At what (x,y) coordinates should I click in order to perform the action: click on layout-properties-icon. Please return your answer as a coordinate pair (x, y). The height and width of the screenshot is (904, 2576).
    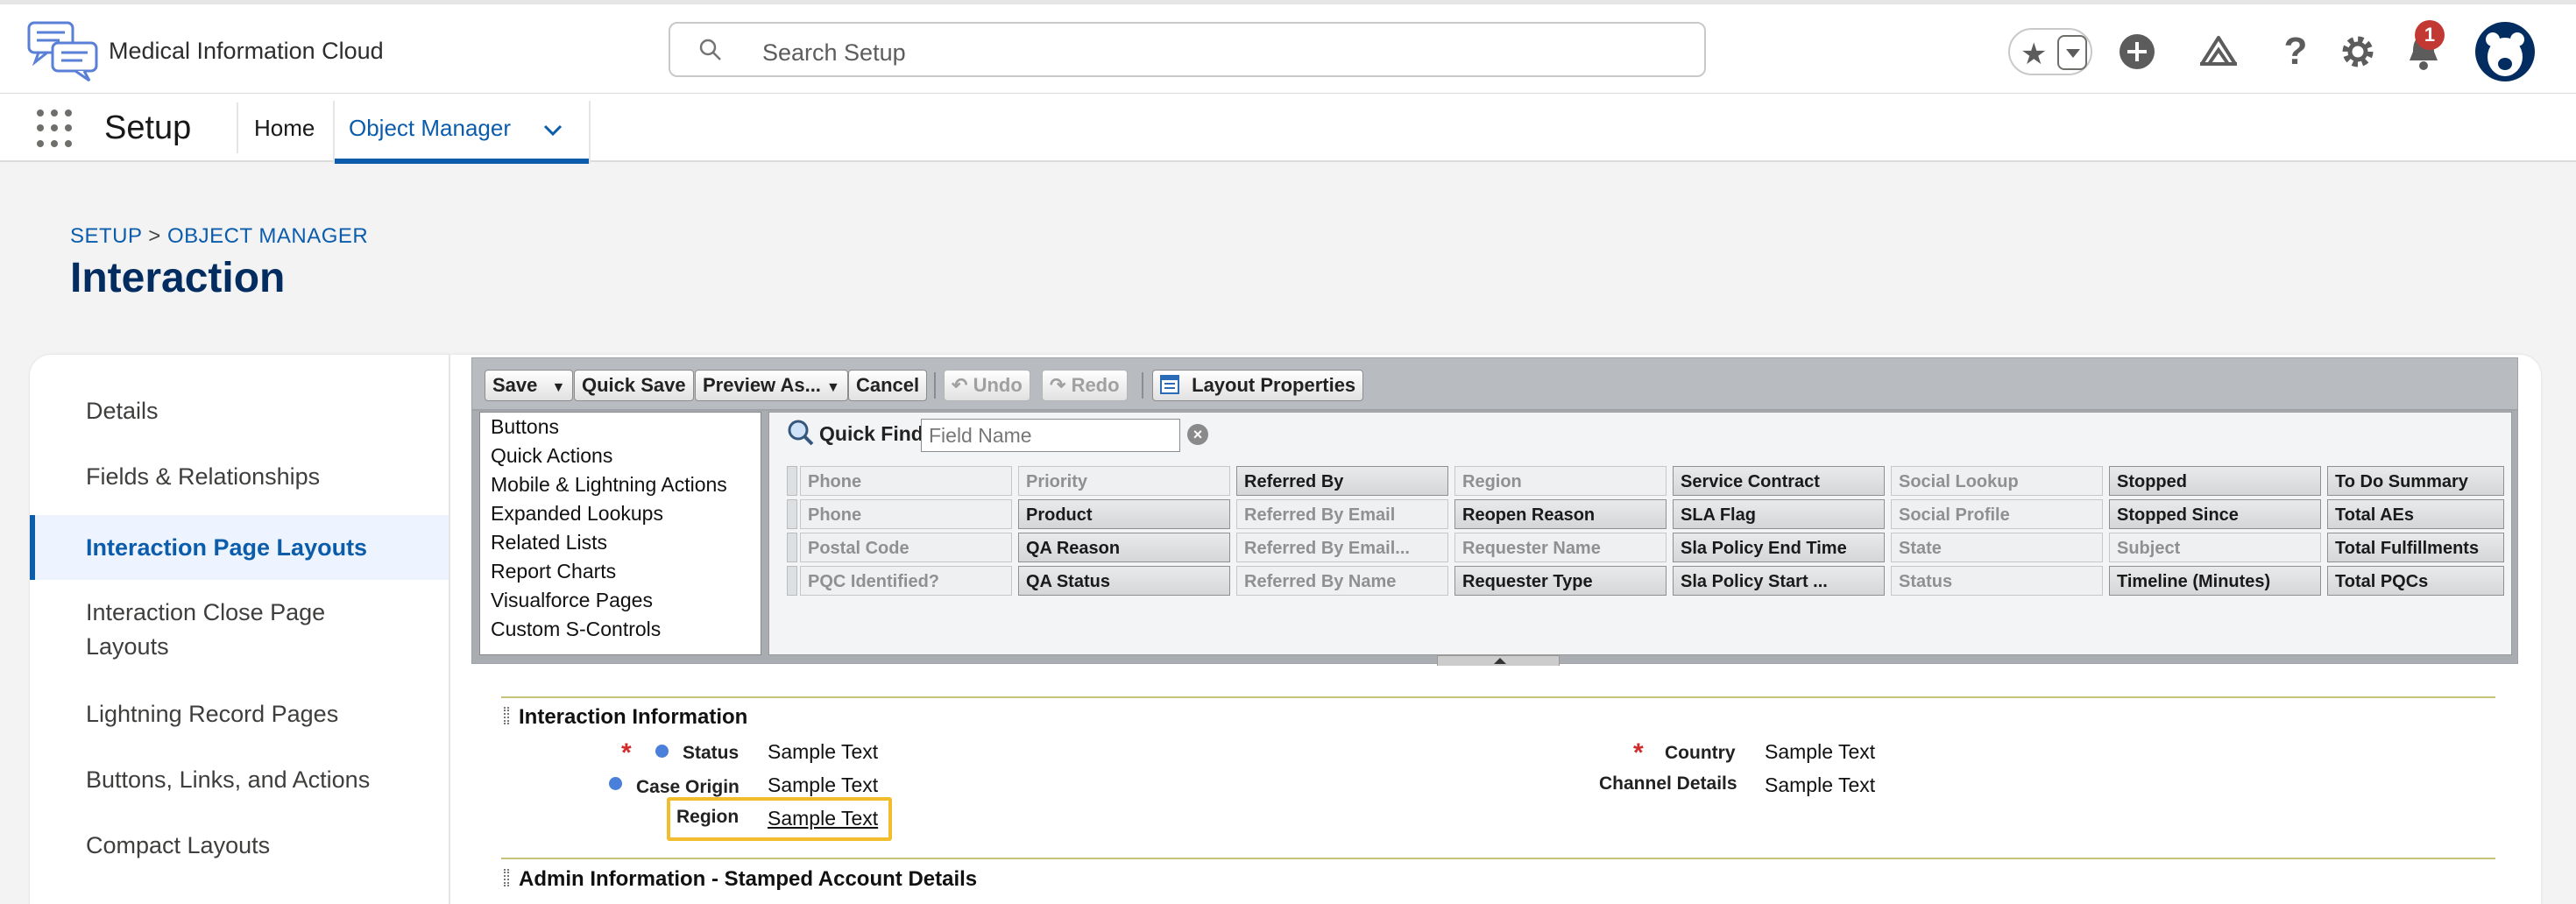
    Looking at the image, I should click on (1169, 384).